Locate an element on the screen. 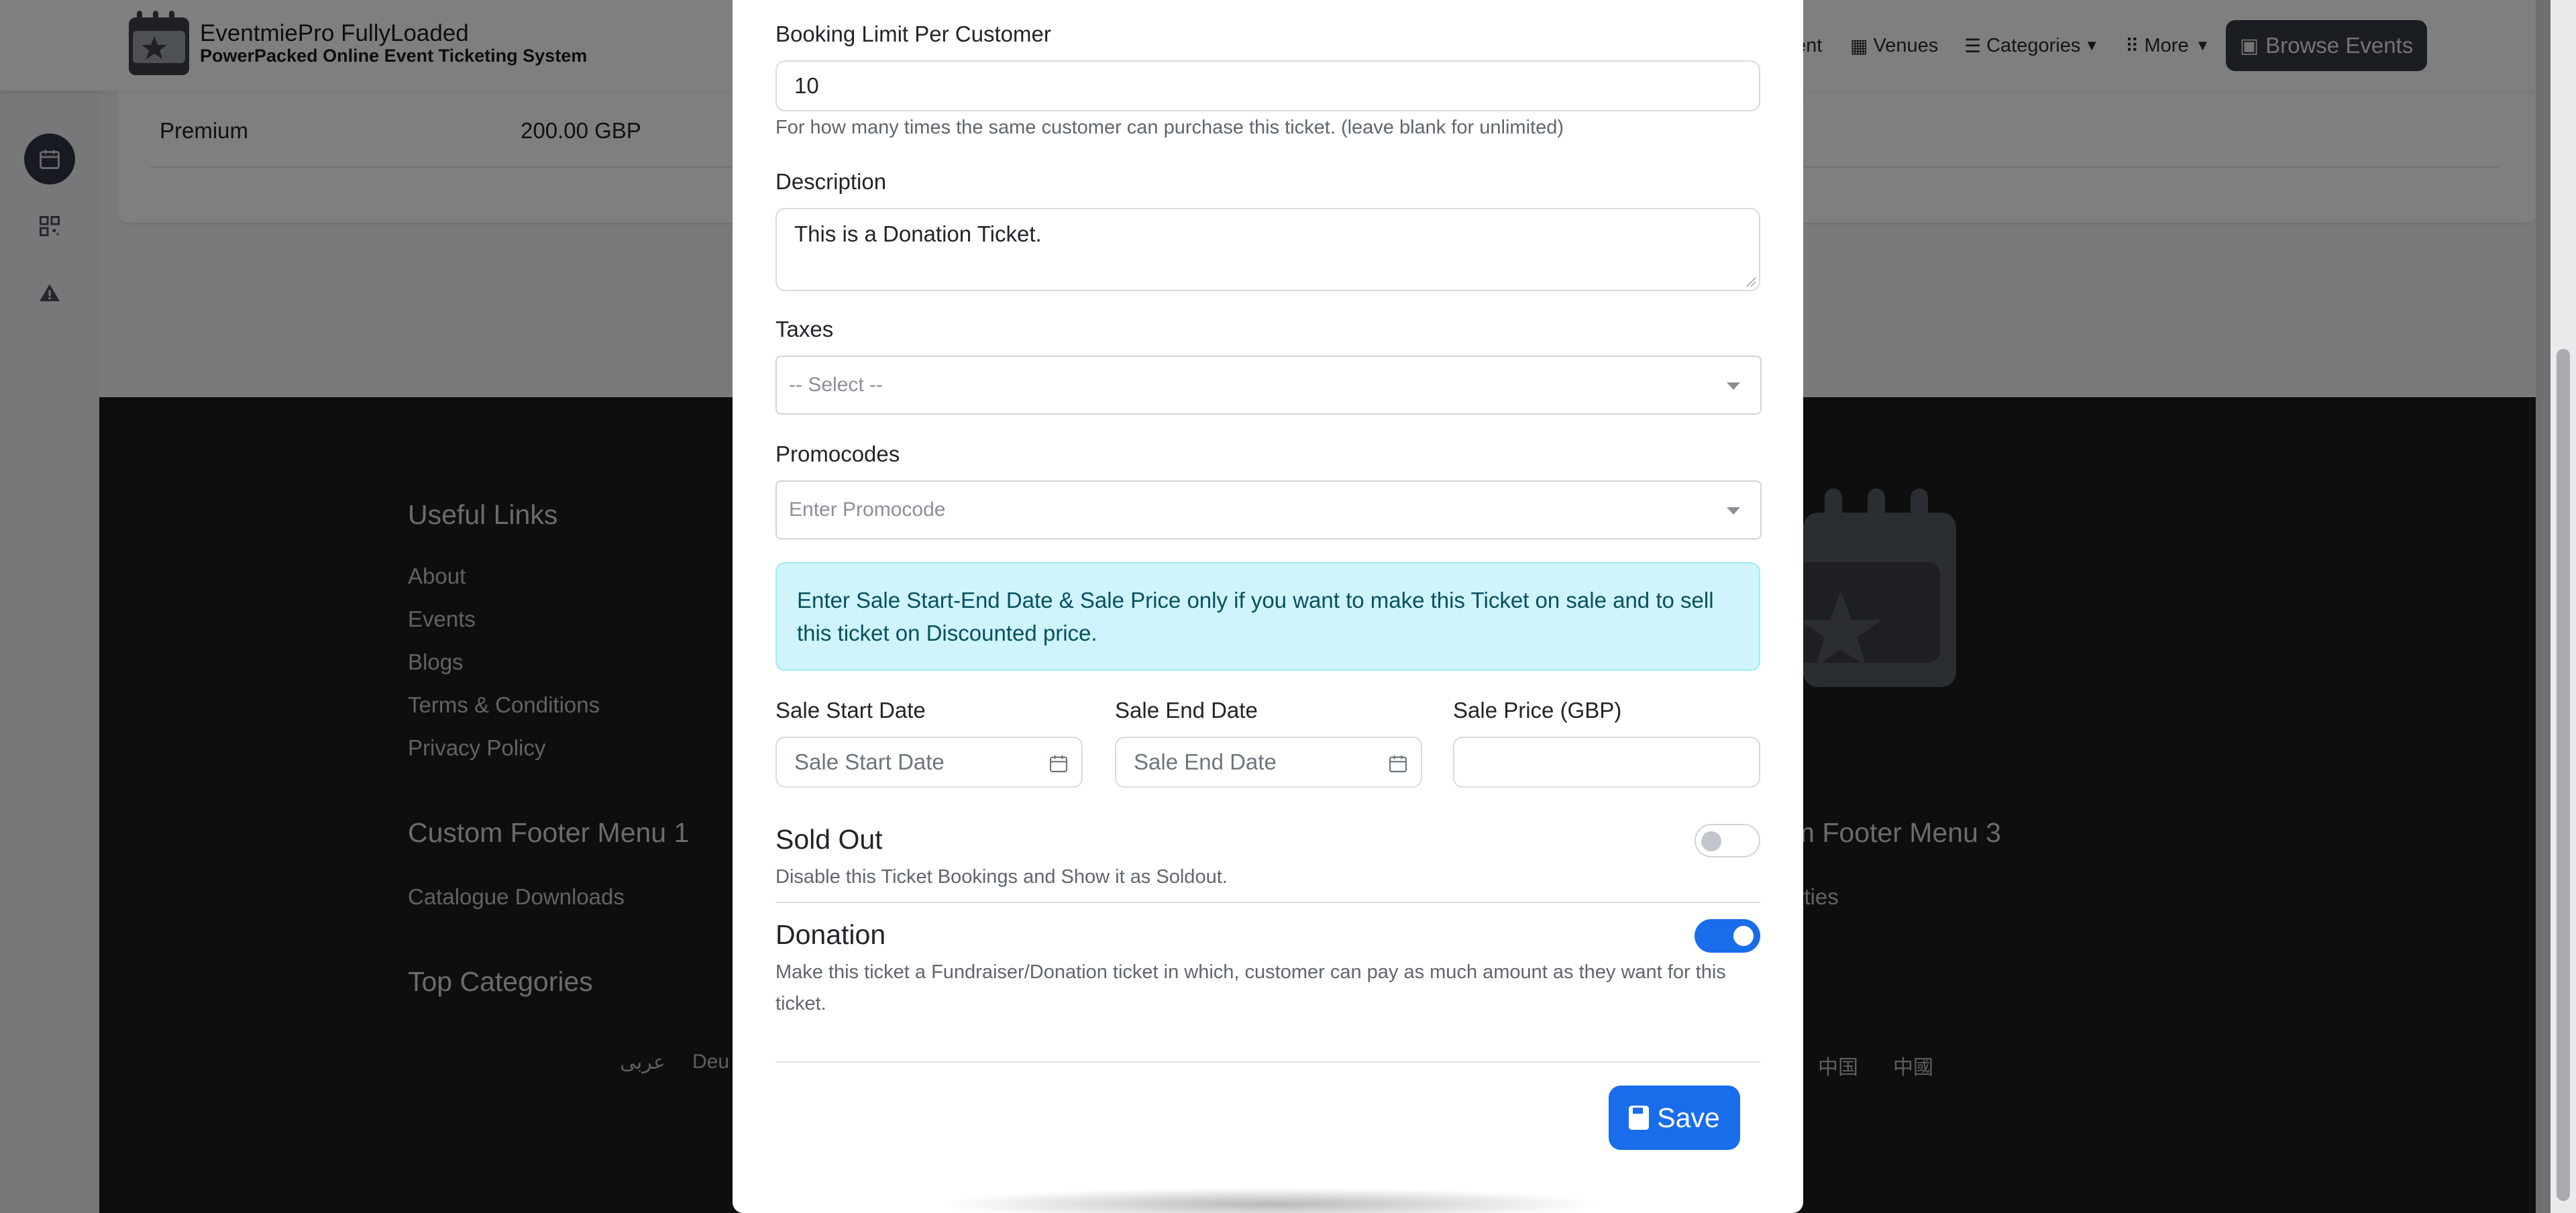  sale-end-placeholder: Sale End Date is located at coordinates (1205, 762).